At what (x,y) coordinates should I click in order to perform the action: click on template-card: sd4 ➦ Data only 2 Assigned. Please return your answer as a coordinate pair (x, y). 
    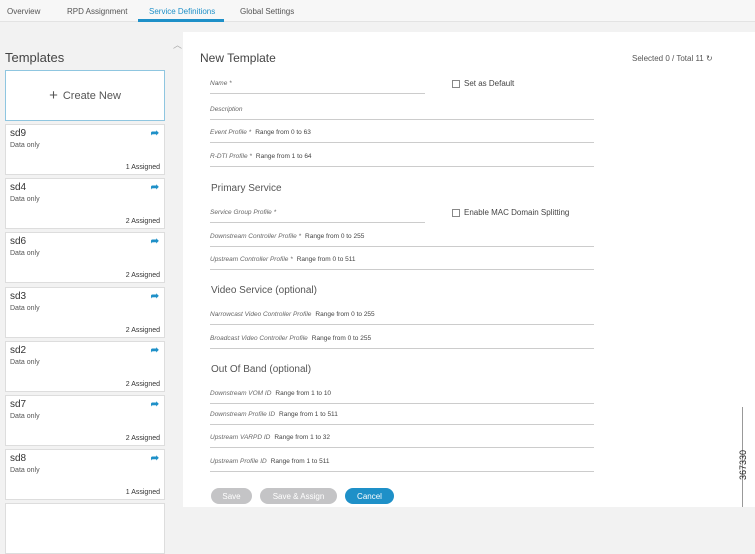
    Looking at the image, I should click on (85, 203).